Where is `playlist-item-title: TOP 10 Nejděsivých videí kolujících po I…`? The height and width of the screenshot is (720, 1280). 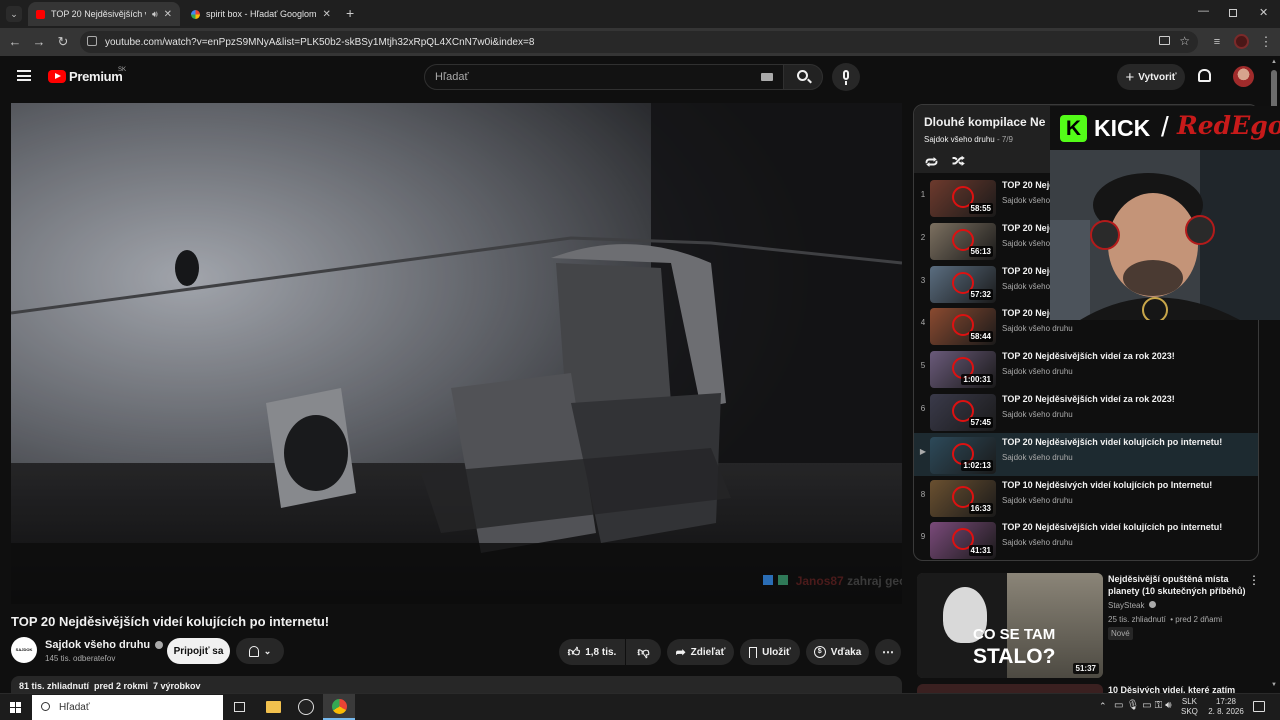 playlist-item-title: TOP 10 Nejděsivých videí kolujících po I… is located at coordinates (1127, 485).